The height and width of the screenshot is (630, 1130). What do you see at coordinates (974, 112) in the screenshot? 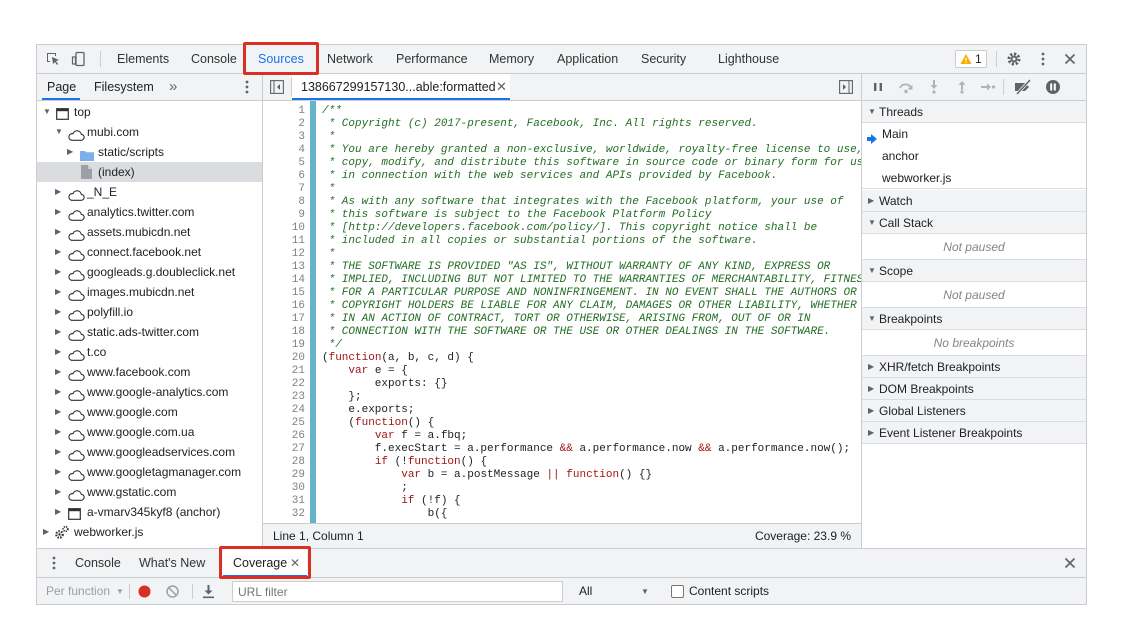
I see `threads-section-header: ▼ Threads` at bounding box center [974, 112].